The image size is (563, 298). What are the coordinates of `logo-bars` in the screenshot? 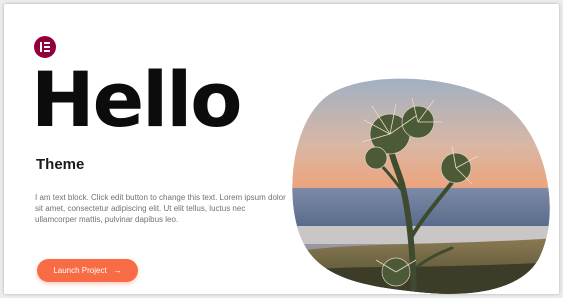 It's located at (47, 47).